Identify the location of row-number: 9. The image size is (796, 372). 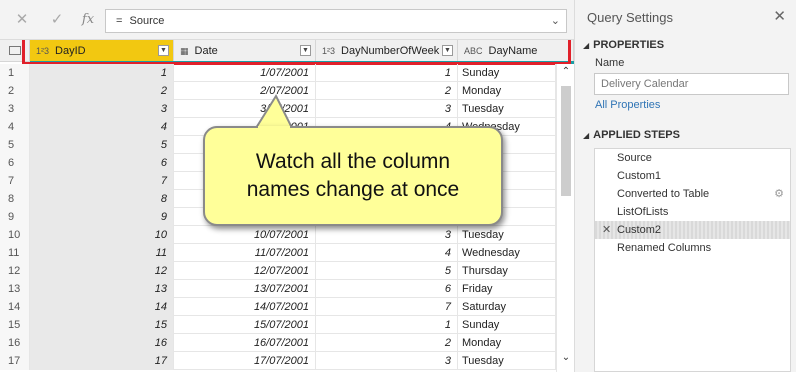
(15, 217).